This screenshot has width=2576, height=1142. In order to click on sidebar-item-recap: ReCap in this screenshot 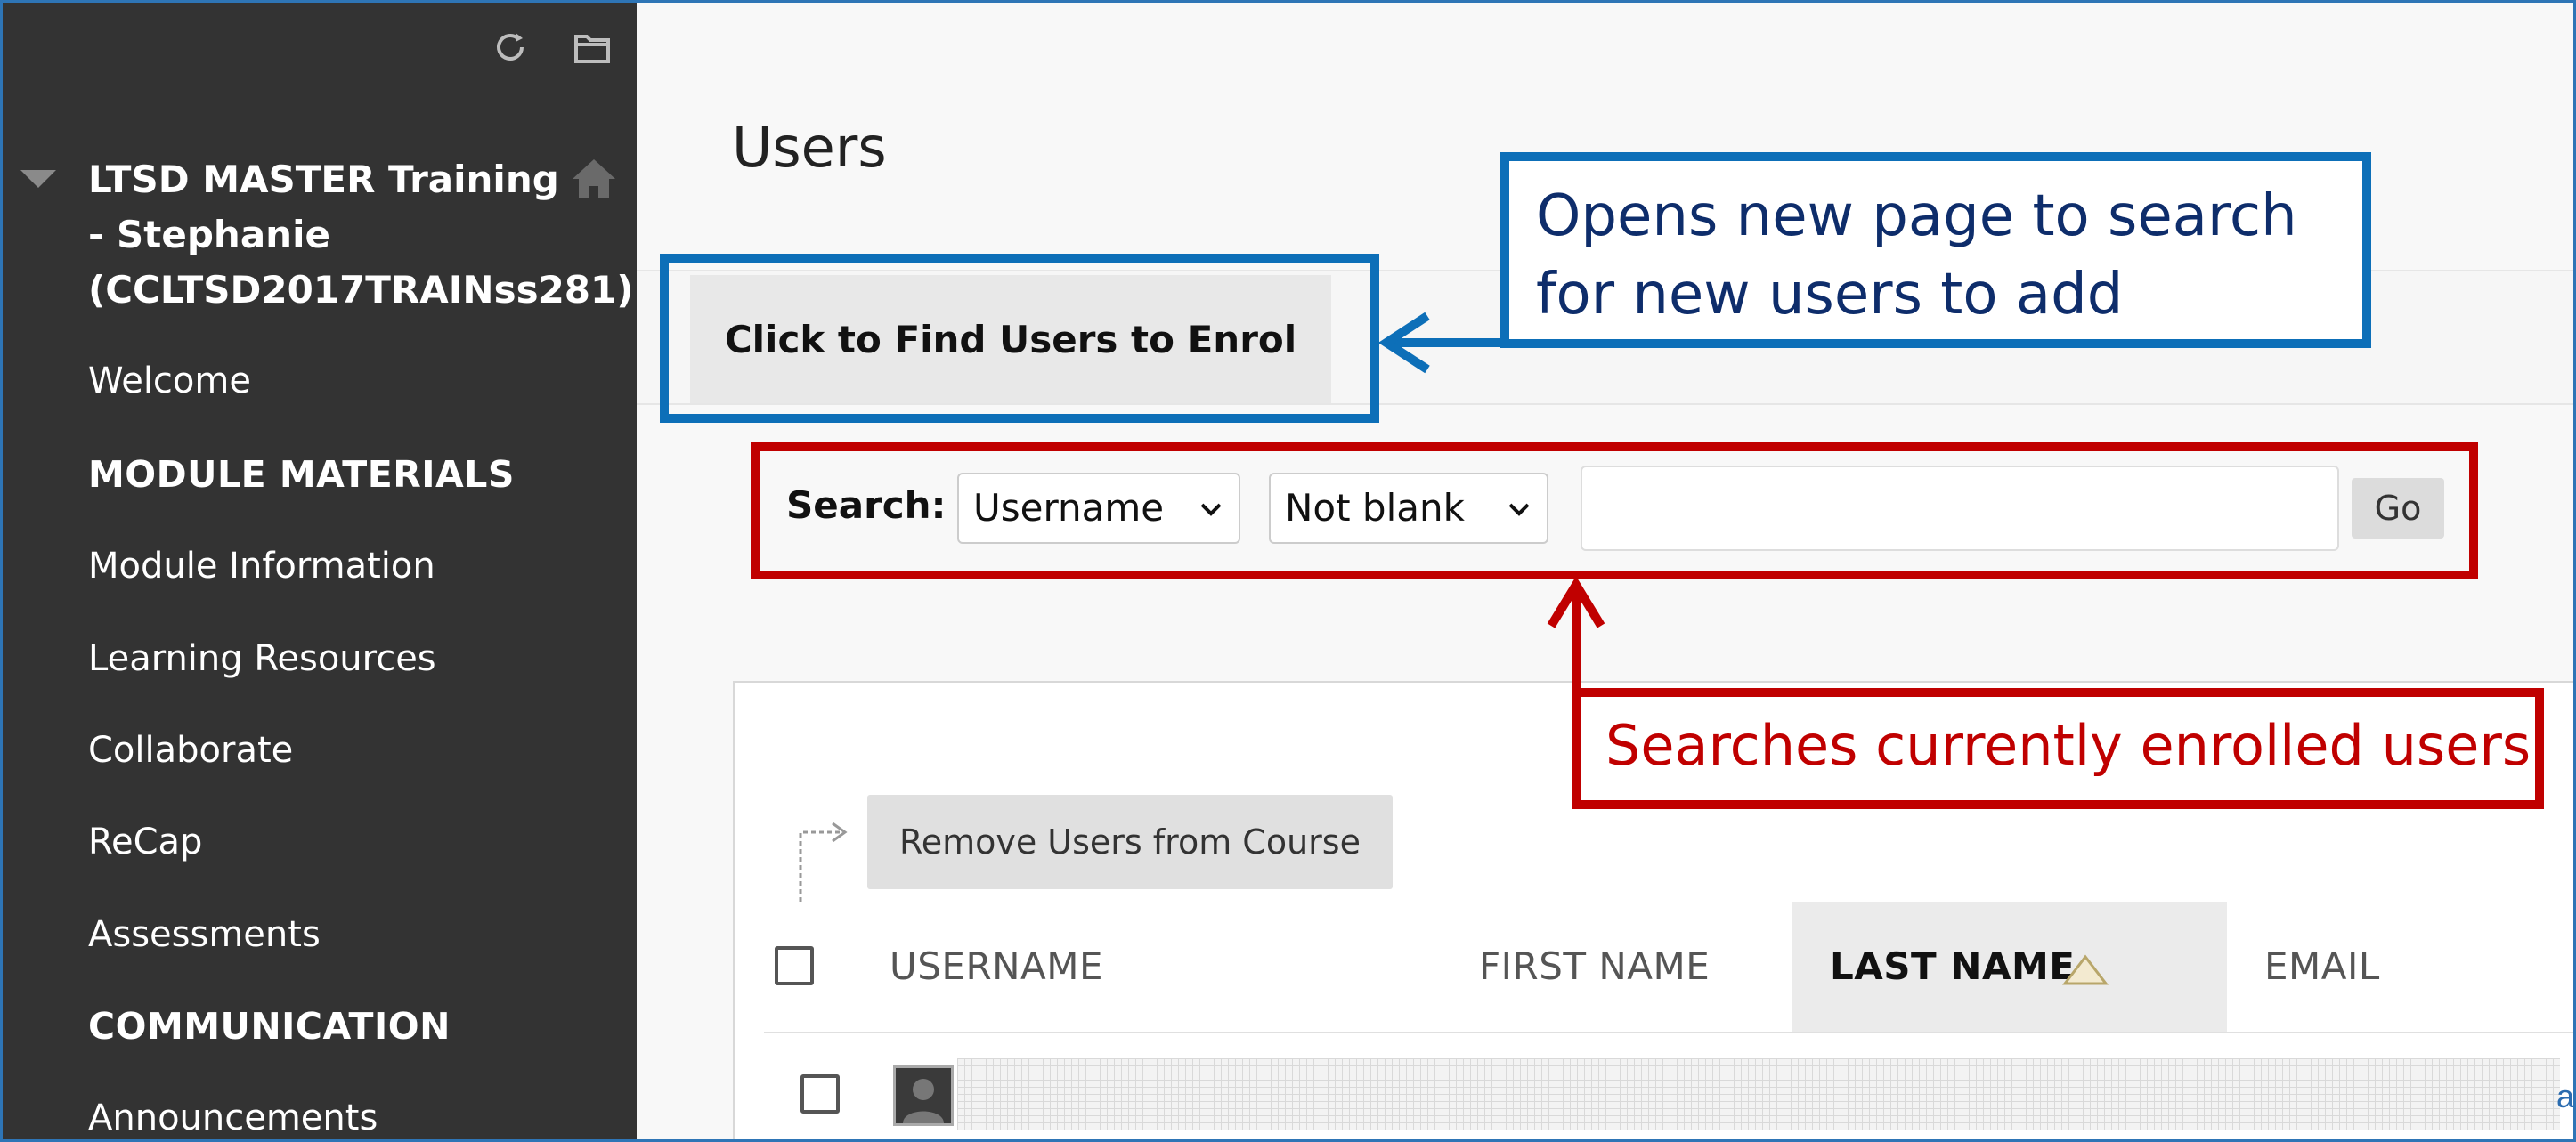, I will do `click(145, 842)`.